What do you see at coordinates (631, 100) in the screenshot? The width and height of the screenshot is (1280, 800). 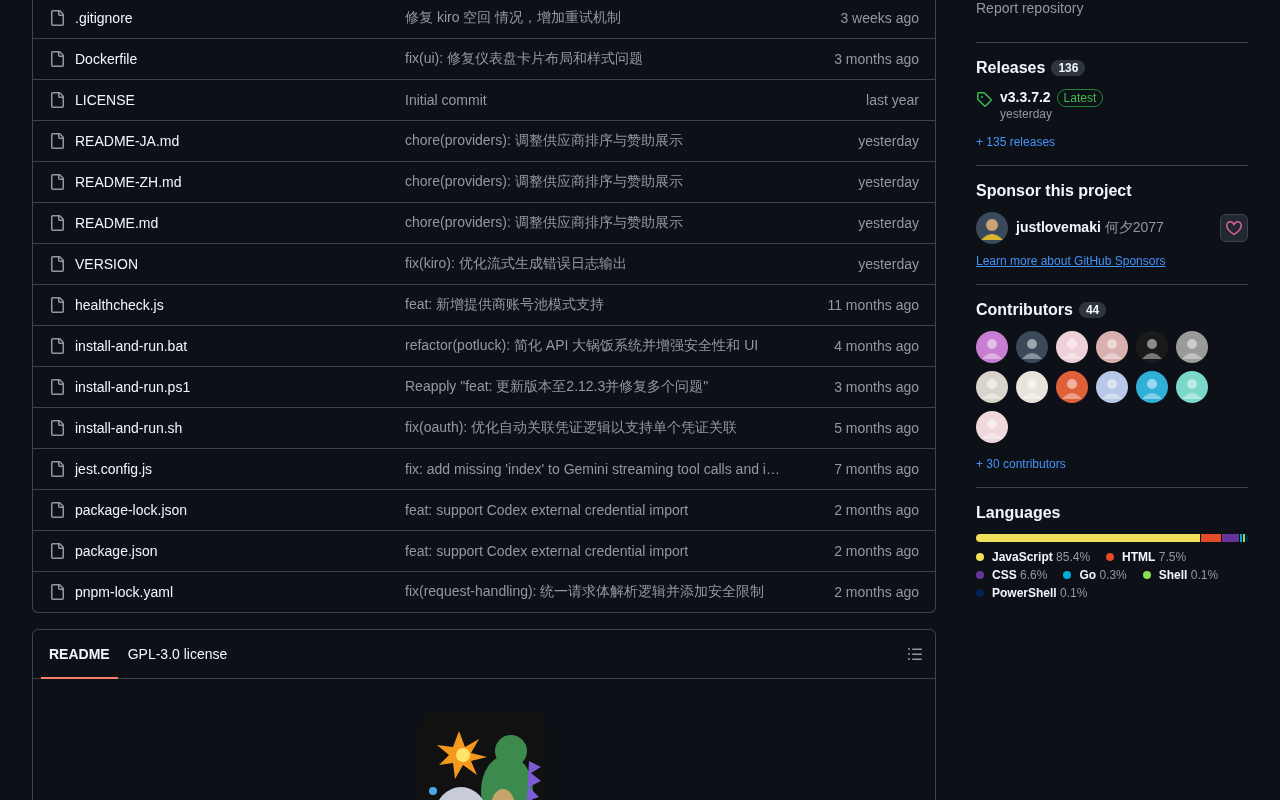 I see `commit-message: Initial commit` at bounding box center [631, 100].